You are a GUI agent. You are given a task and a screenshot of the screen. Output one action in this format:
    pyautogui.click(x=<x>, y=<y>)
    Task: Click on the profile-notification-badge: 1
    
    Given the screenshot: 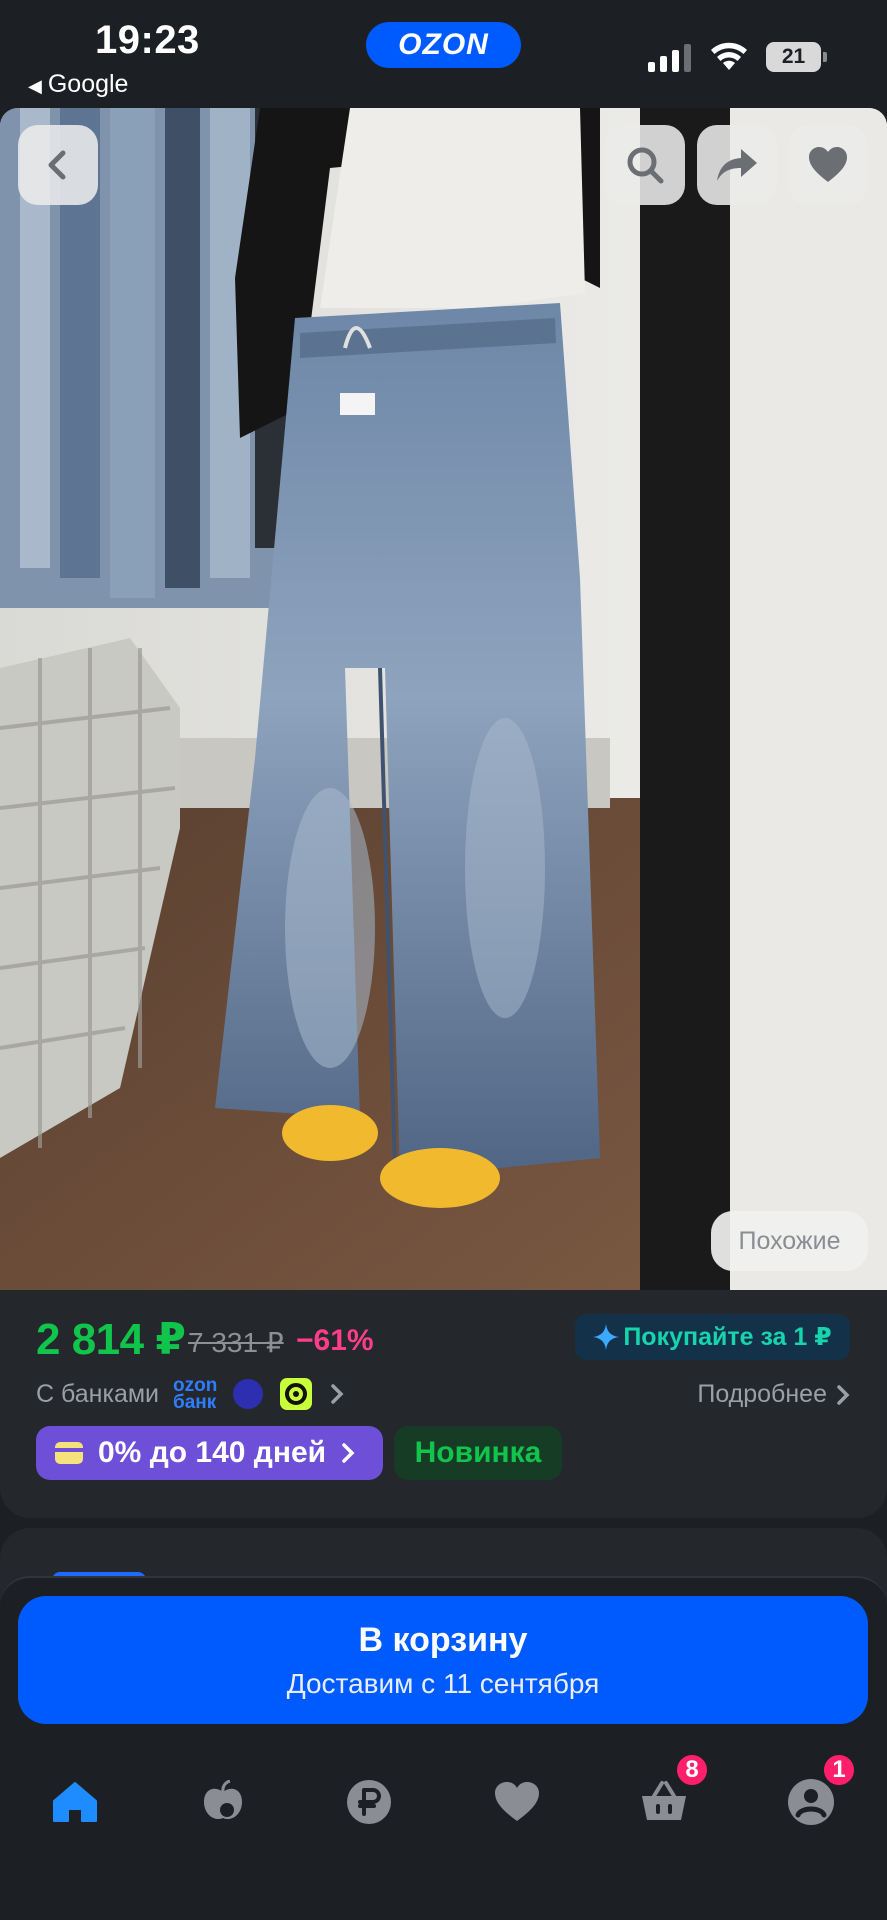 What is the action you would take?
    pyautogui.click(x=839, y=1770)
    